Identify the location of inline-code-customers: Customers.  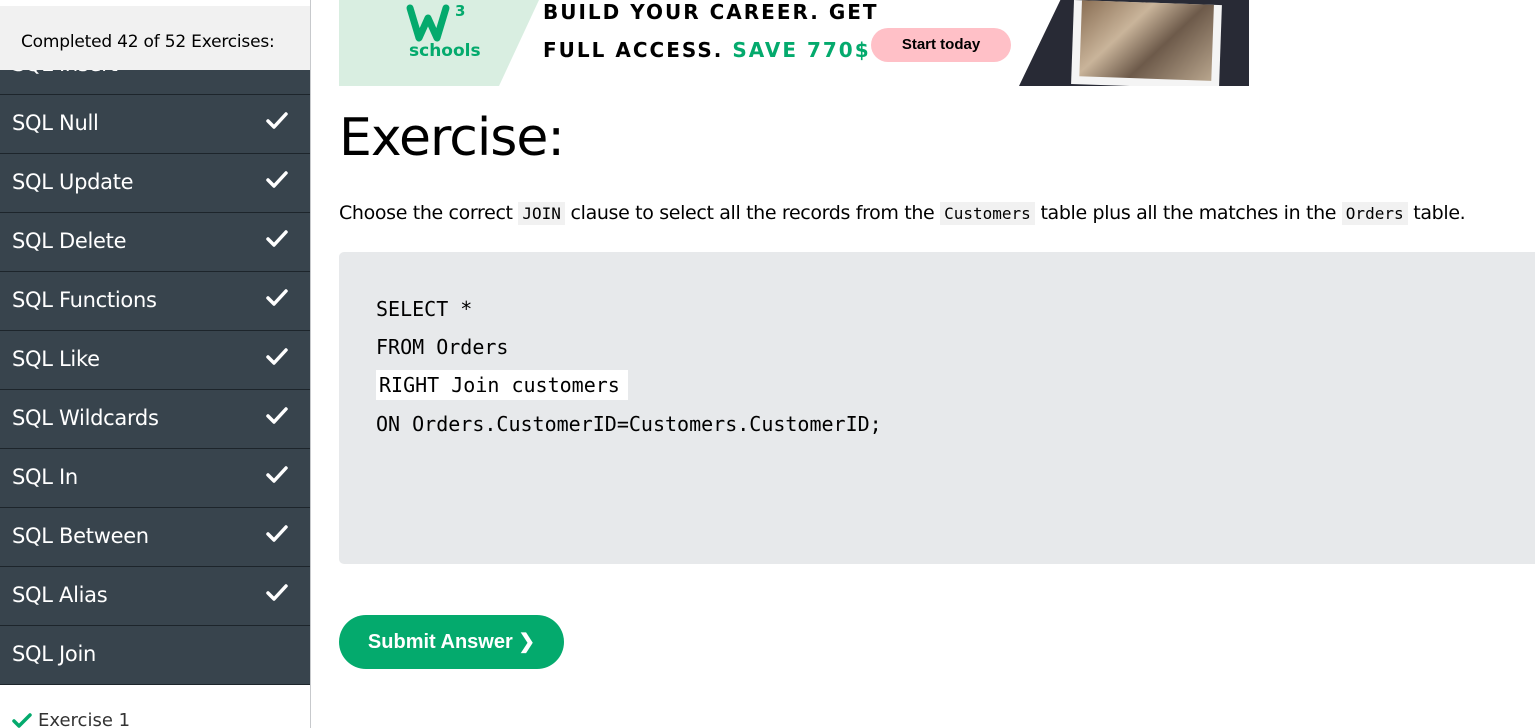
(987, 213).